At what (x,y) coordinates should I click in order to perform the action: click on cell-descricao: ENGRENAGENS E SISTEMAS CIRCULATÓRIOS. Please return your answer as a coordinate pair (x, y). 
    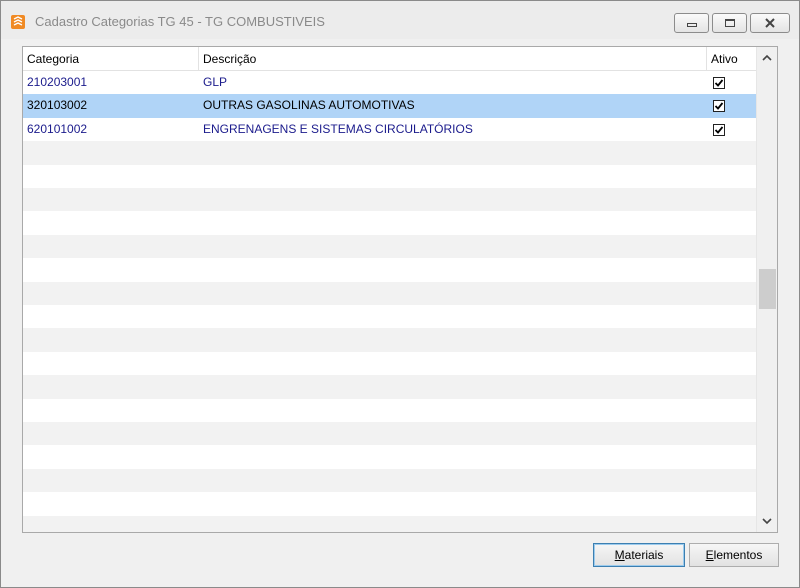
    Looking at the image, I should click on (453, 129).